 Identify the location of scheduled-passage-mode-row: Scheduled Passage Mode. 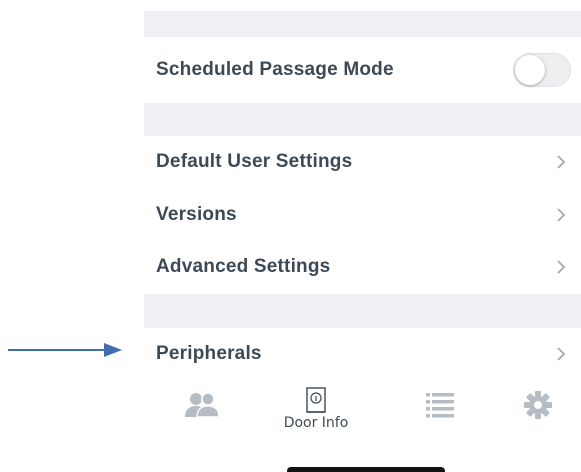
(362, 70).